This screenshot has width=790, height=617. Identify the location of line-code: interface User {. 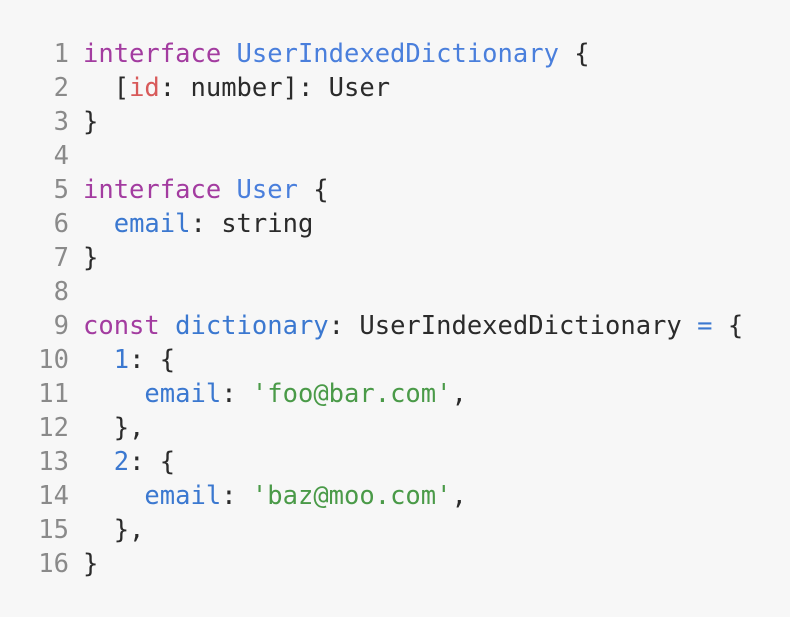
(199, 190).